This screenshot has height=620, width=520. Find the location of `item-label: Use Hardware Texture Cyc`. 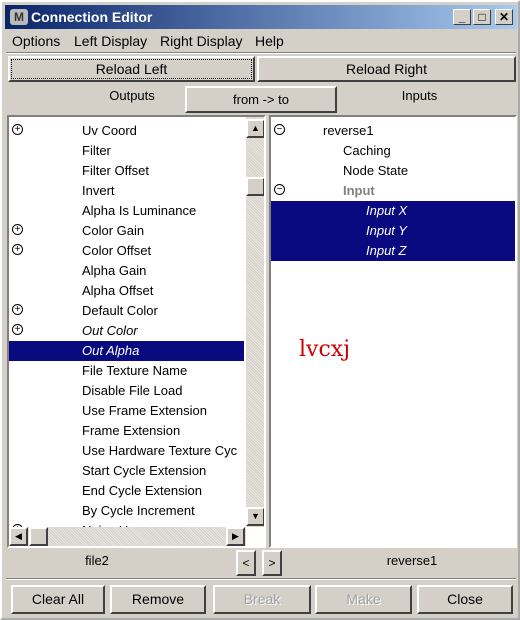

item-label: Use Hardware Texture Cyc is located at coordinates (160, 450).